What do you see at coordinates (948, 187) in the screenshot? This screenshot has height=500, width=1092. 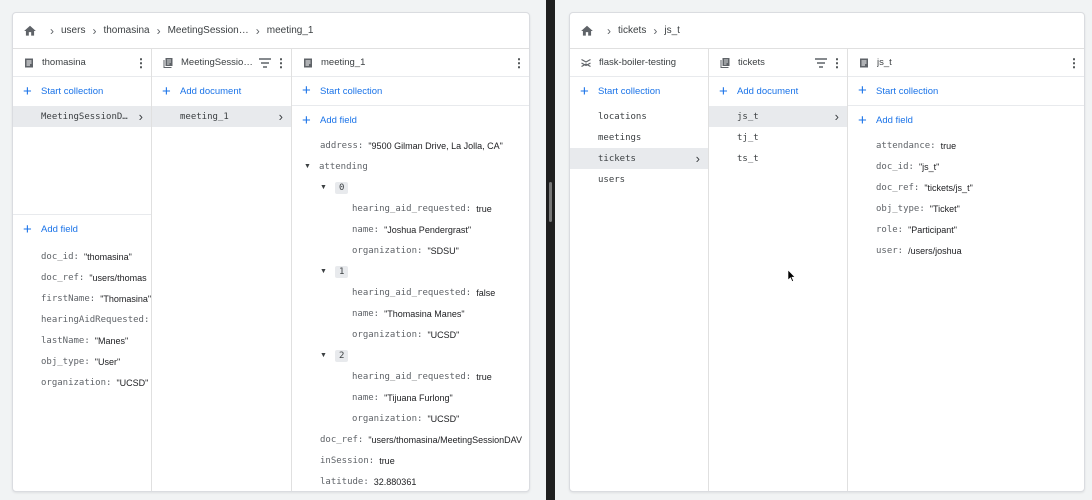 I see `field-value: "tickets/js_t"` at bounding box center [948, 187].